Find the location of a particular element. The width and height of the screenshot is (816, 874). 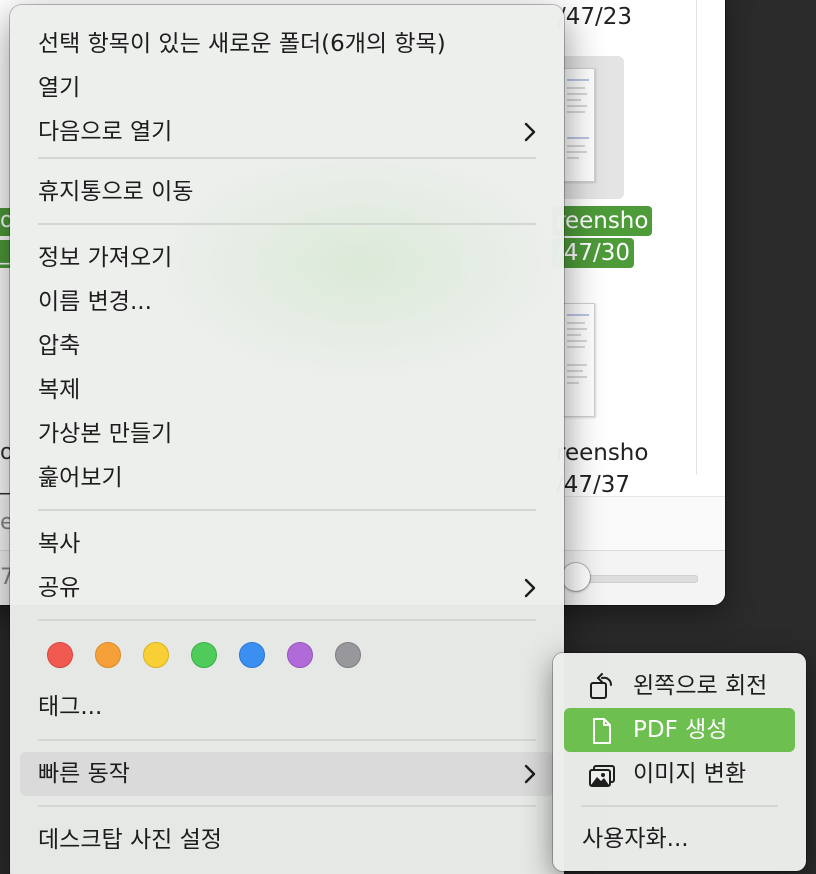

menu-item-label: 휴지통으로 이동 is located at coordinates (116, 192).